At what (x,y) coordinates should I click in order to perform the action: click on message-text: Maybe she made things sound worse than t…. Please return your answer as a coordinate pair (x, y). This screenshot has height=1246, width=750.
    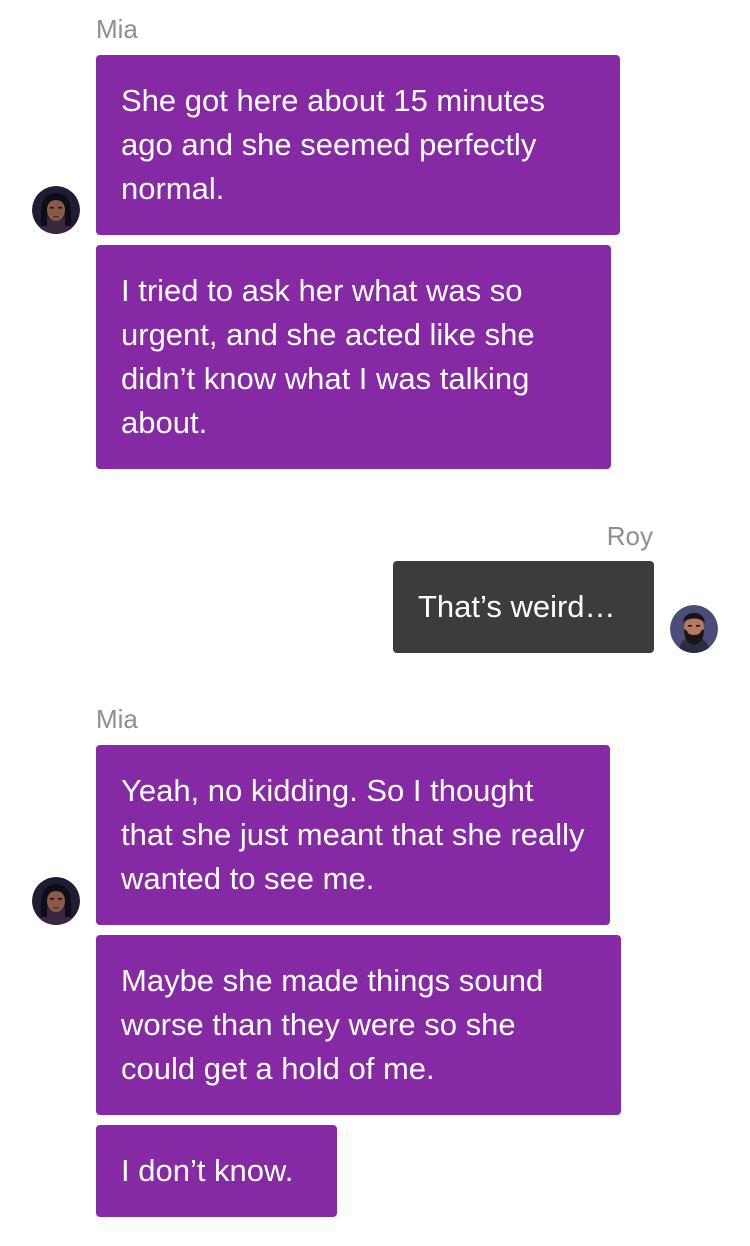
    Looking at the image, I should click on (332, 1024).